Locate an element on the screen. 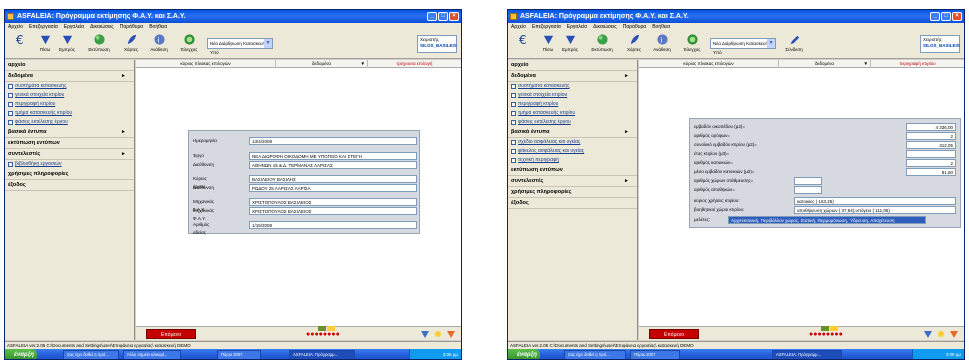 The width and height of the screenshot is (969, 360). tab-building-description: περιγραφή κτιρίου is located at coordinates (917, 64).